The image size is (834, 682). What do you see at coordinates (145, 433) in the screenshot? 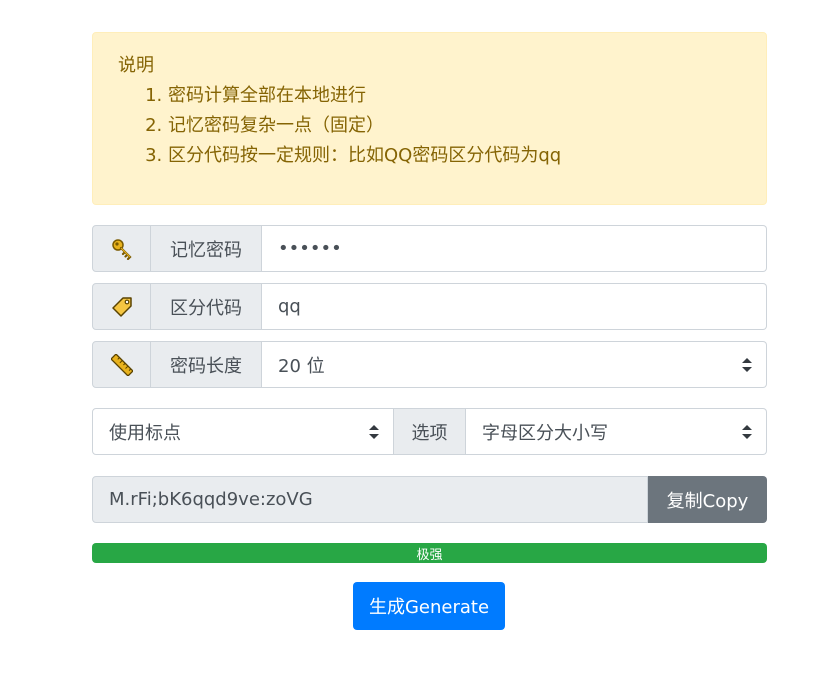
I see `punctuation-value: 使用标点` at bounding box center [145, 433].